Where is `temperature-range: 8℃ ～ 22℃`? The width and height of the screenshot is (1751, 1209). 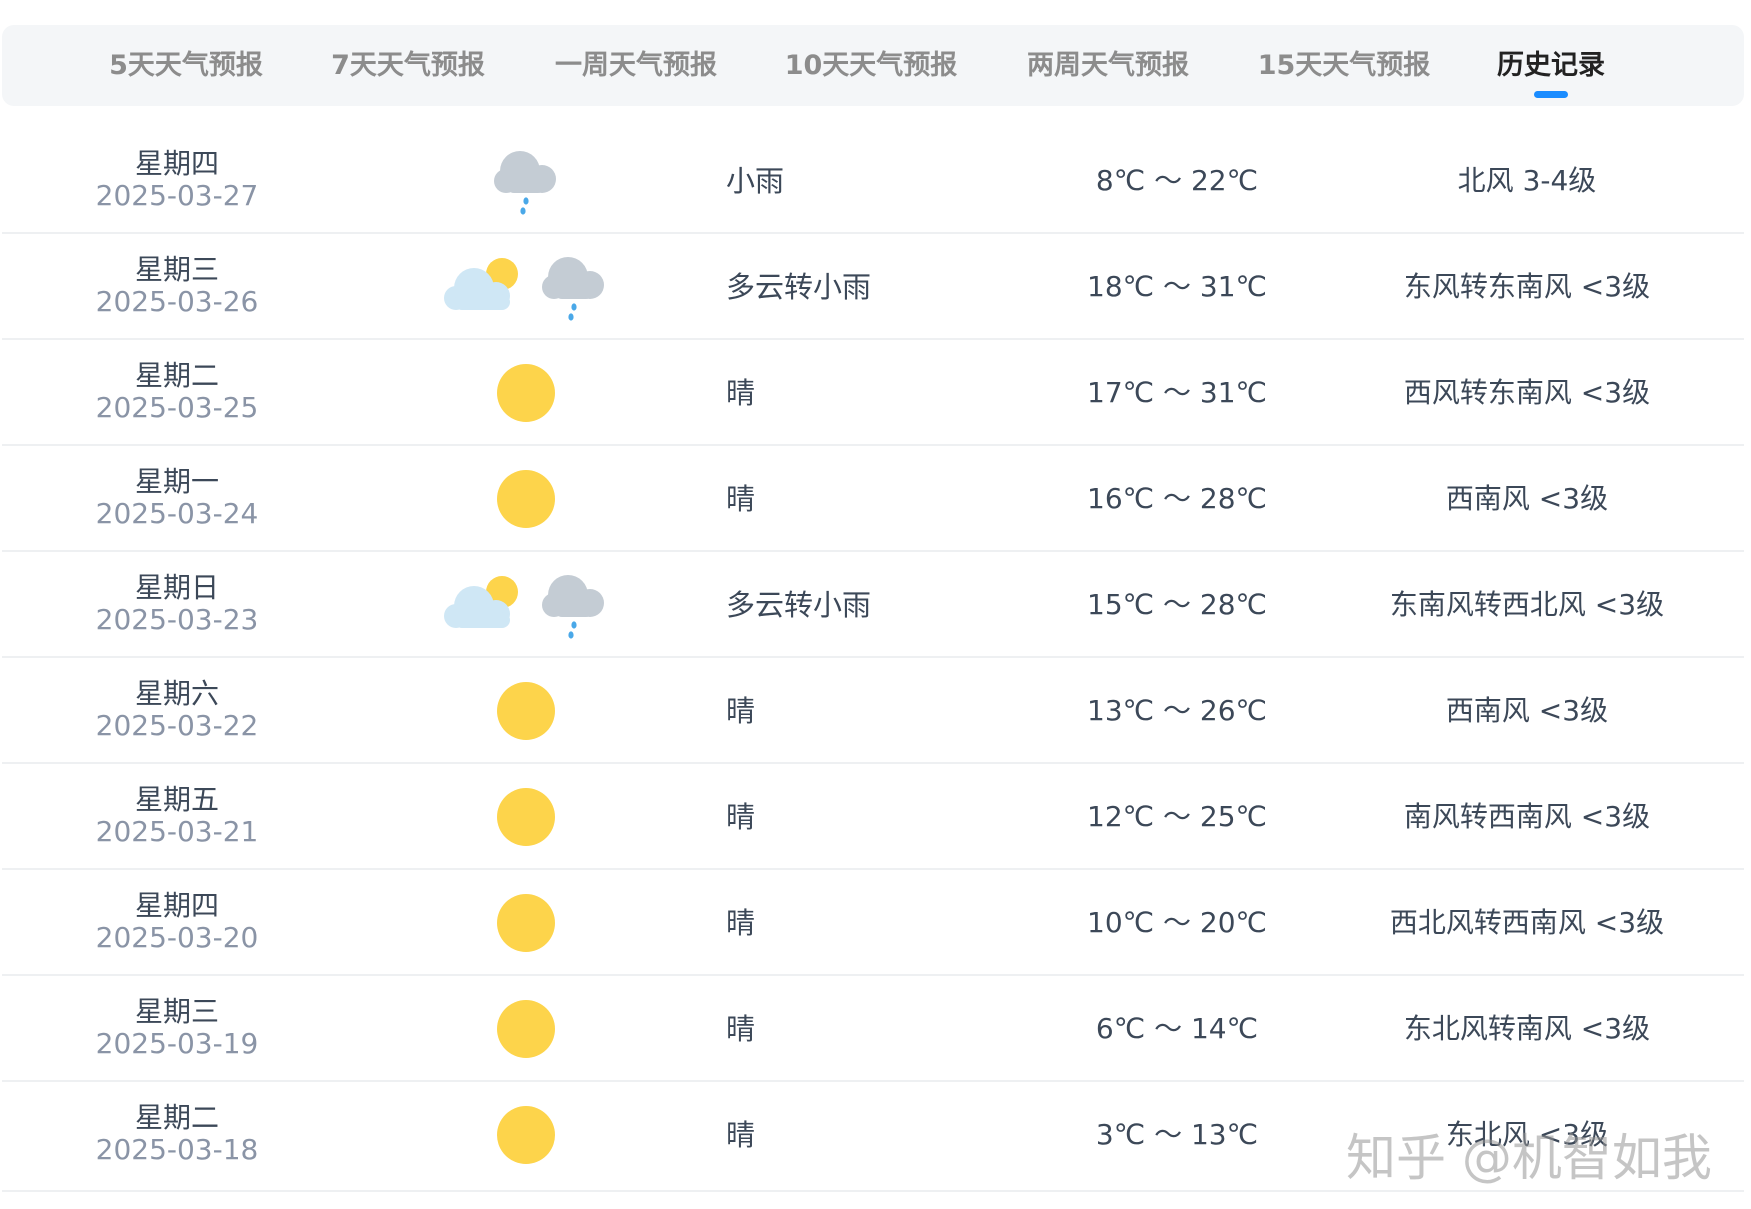
temperature-range: 8℃ ～ 22℃ is located at coordinates (1177, 180).